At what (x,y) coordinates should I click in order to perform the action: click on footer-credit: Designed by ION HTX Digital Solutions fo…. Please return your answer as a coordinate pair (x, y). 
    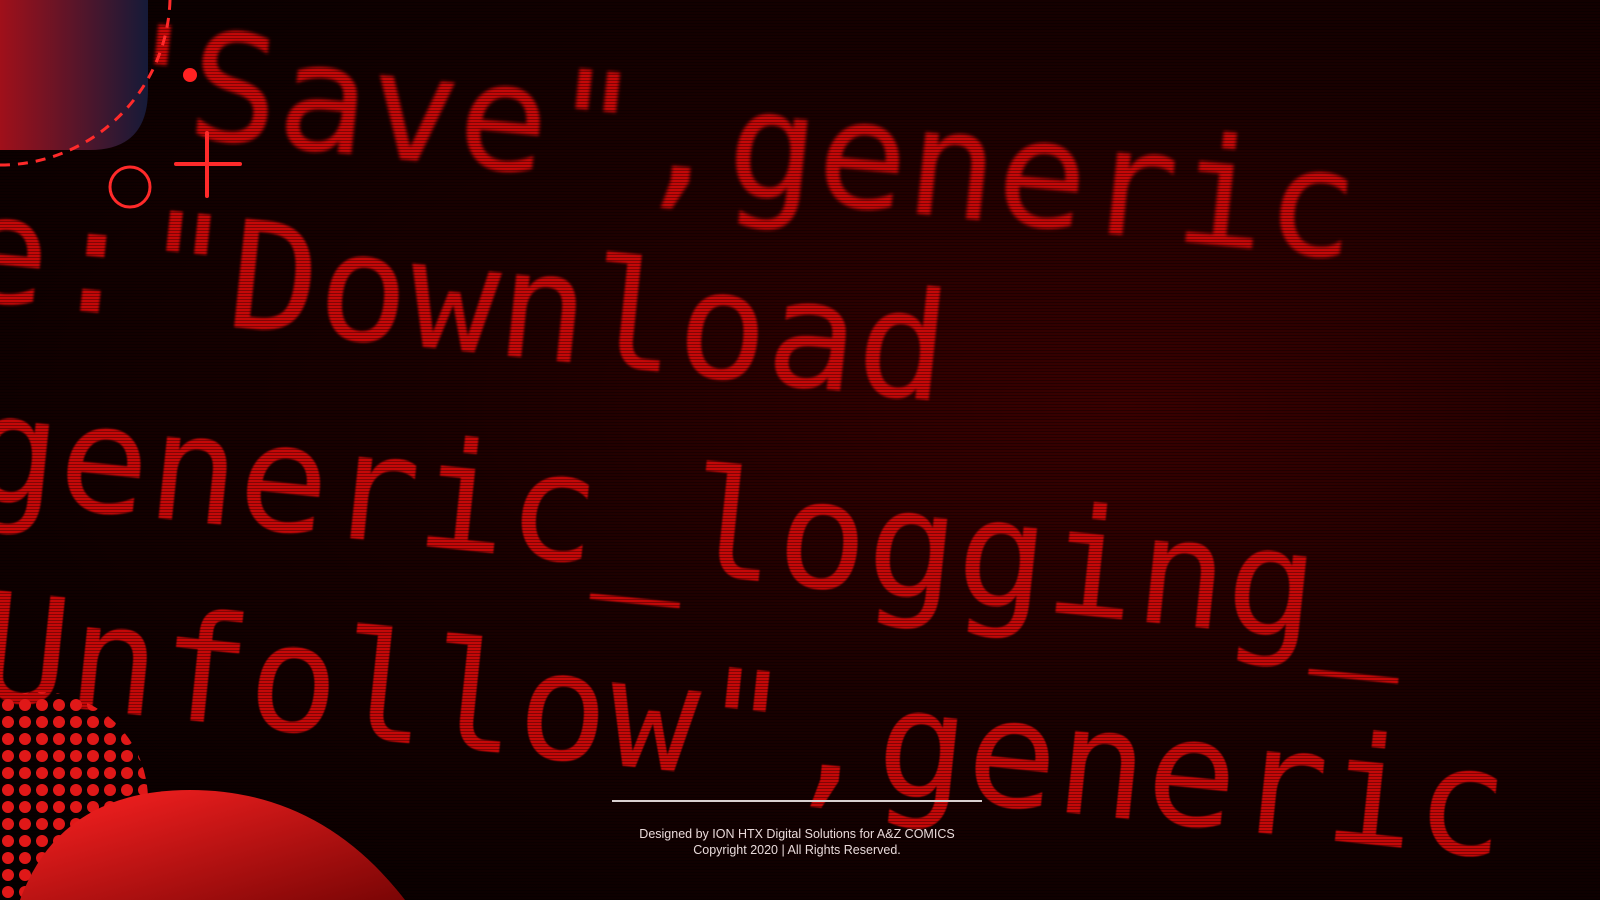
    Looking at the image, I should click on (797, 834).